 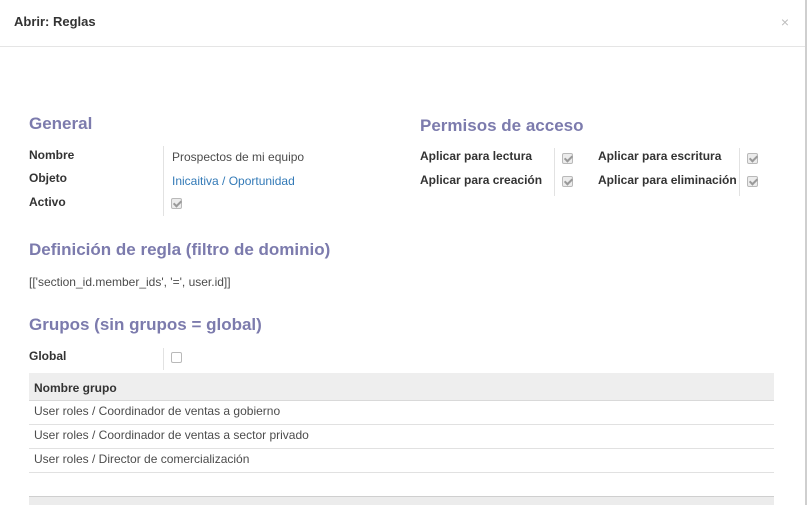 What do you see at coordinates (180, 249) in the screenshot?
I see `rule-section-title: Definición de regla (filtro de dominio)` at bounding box center [180, 249].